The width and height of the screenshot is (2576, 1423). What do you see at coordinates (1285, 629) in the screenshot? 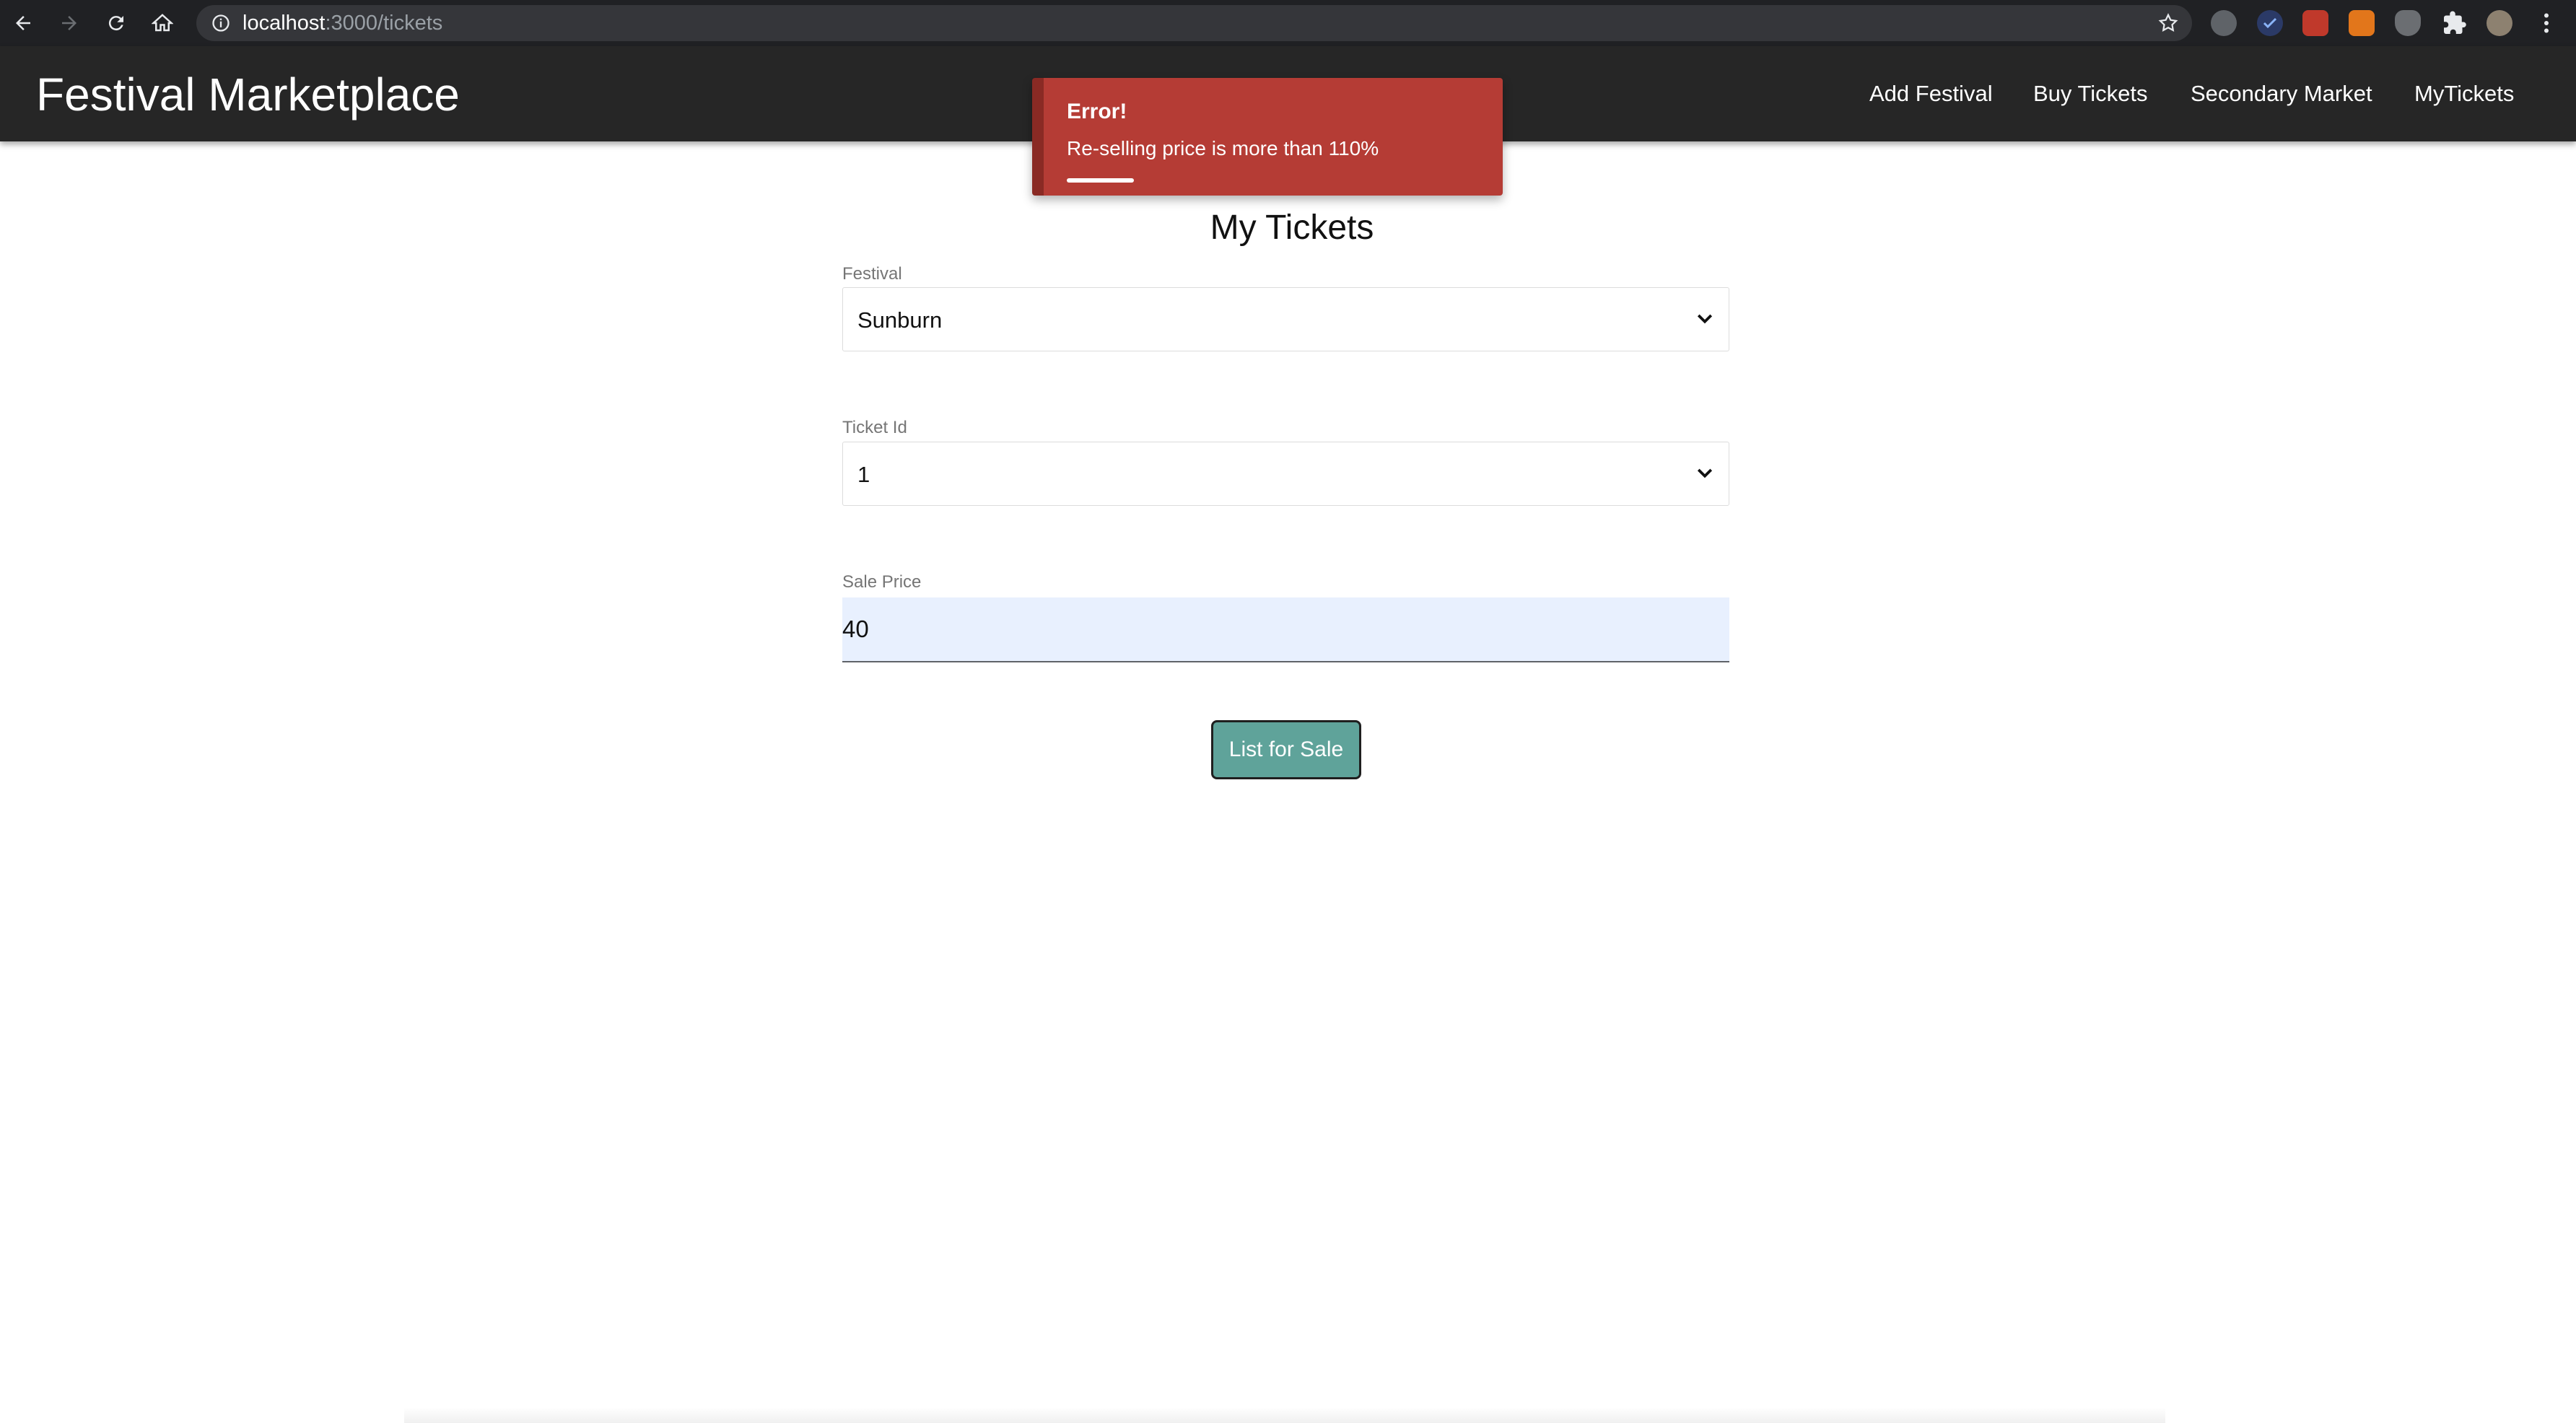
I see `sale-price-input` at bounding box center [1285, 629].